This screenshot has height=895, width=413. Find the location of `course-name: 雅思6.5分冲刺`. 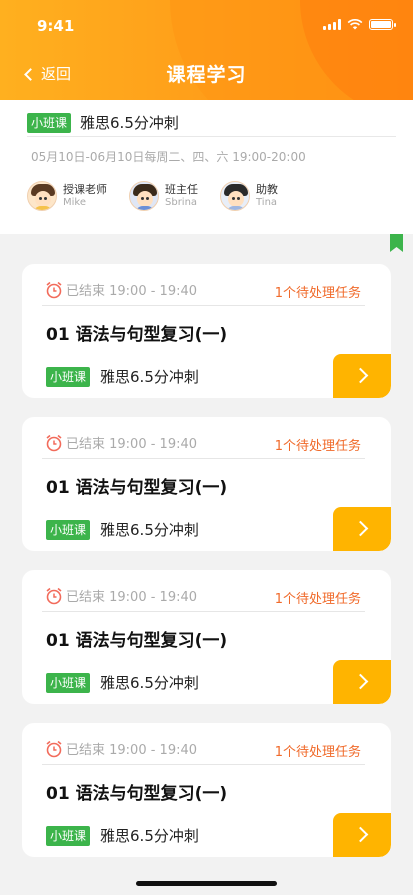

course-name: 雅思6.5分冲刺 is located at coordinates (129, 123).